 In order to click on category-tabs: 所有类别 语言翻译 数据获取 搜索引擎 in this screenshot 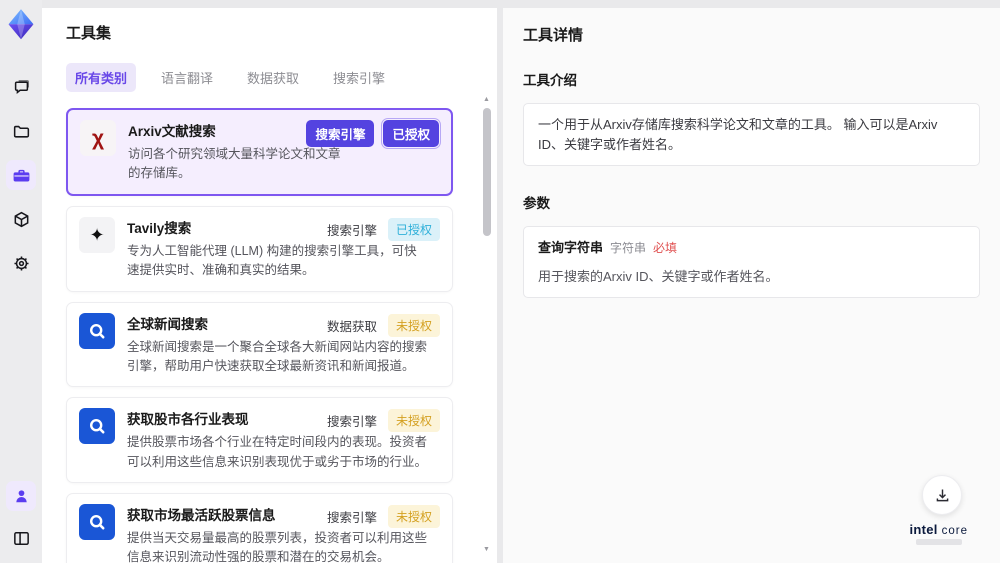, I will do `click(269, 77)`.